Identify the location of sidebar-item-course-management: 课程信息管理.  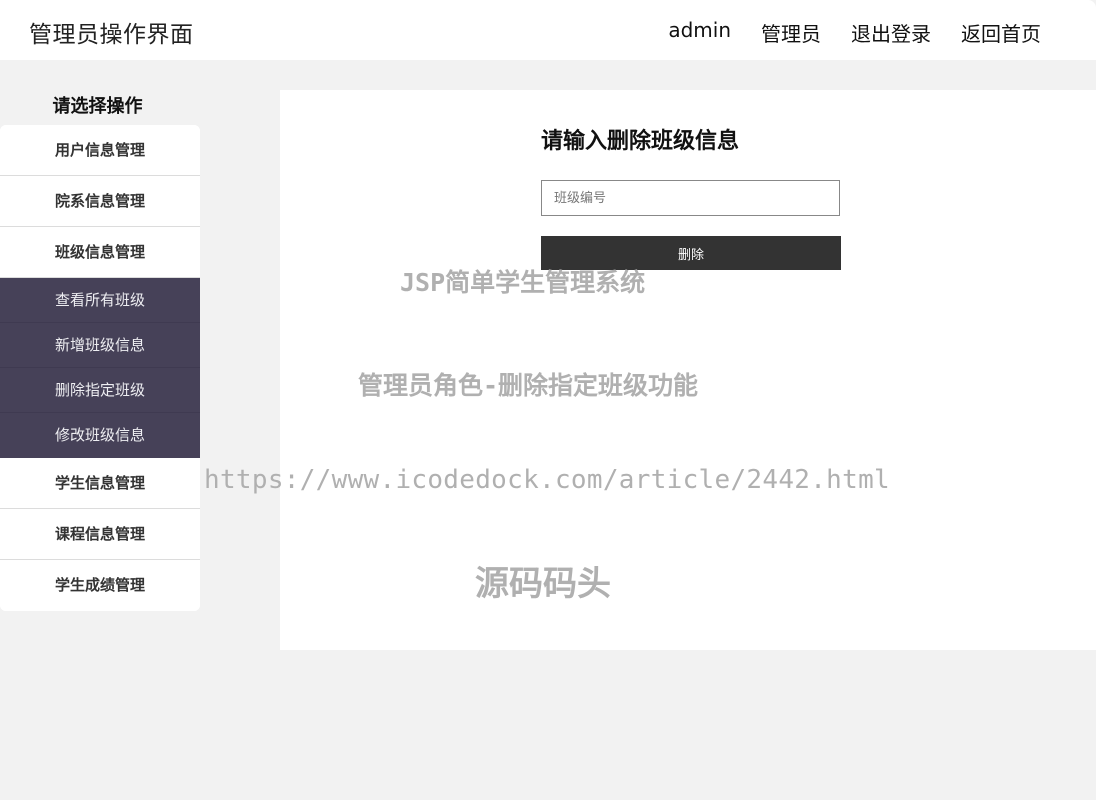
(100, 534).